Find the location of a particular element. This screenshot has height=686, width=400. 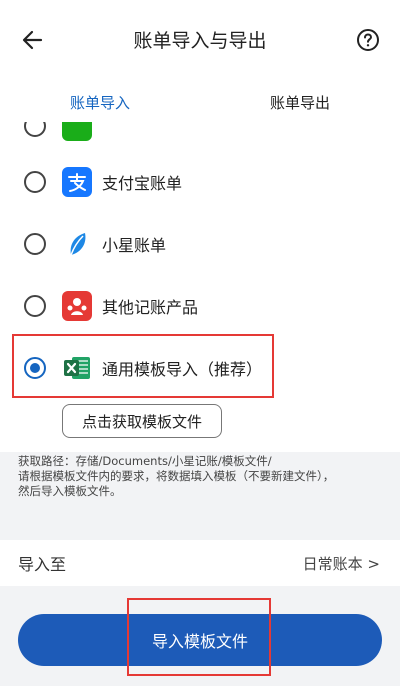

import-template-button-label: 导入模板文件 is located at coordinates (199, 641).